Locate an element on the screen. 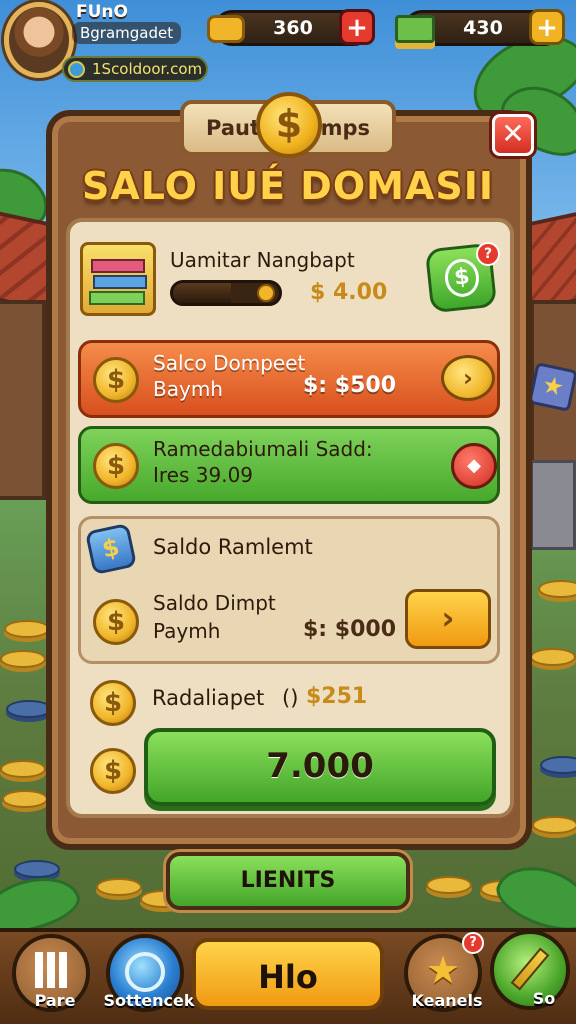 Image resolution: width=576 pixels, height=1024 pixels. pause-icon is located at coordinates (51, 970).